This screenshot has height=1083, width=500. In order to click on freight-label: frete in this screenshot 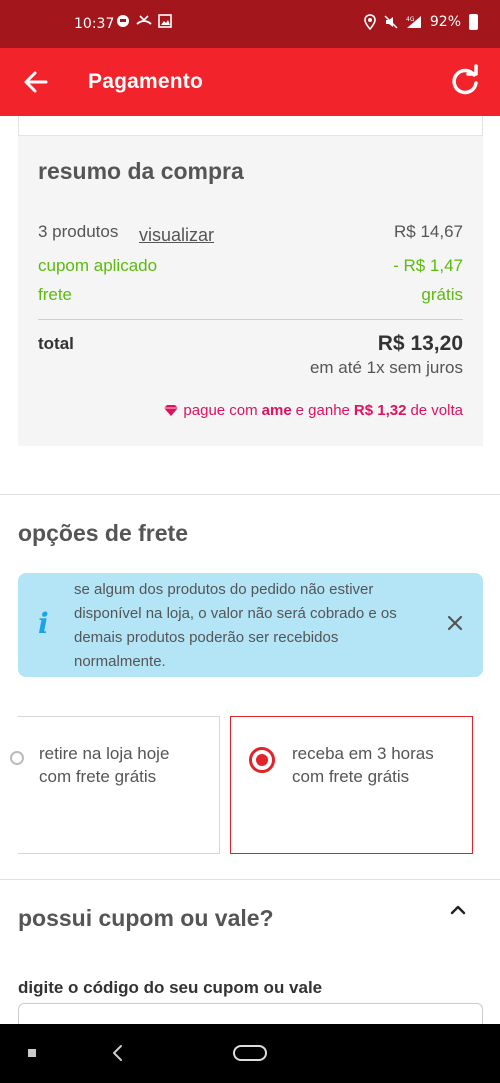, I will do `click(55, 294)`.